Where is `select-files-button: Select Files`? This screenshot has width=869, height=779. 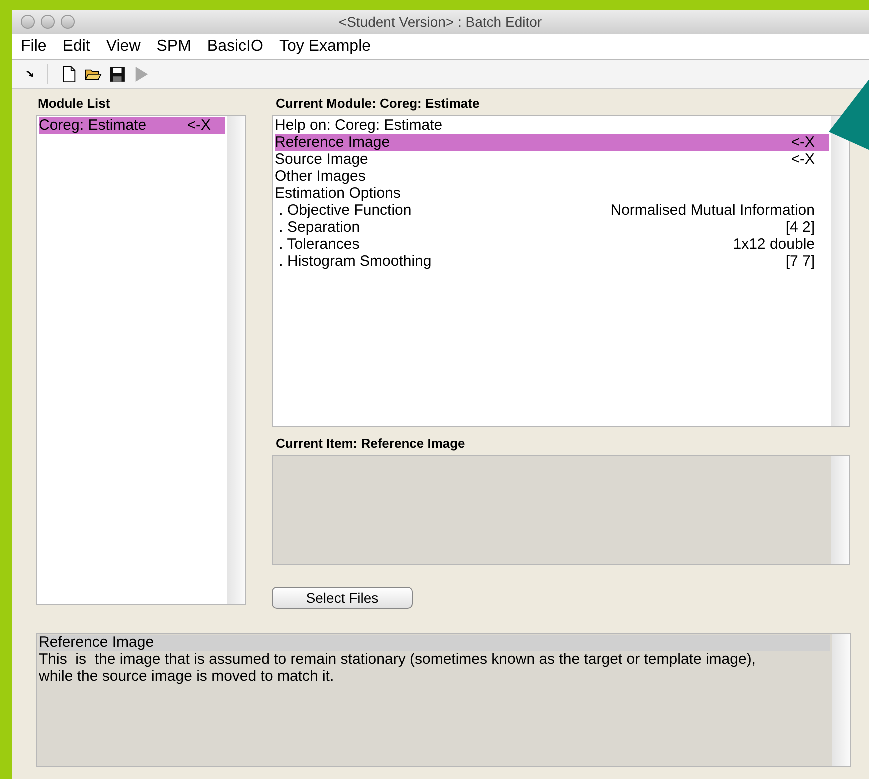
select-files-button: Select Files is located at coordinates (342, 598).